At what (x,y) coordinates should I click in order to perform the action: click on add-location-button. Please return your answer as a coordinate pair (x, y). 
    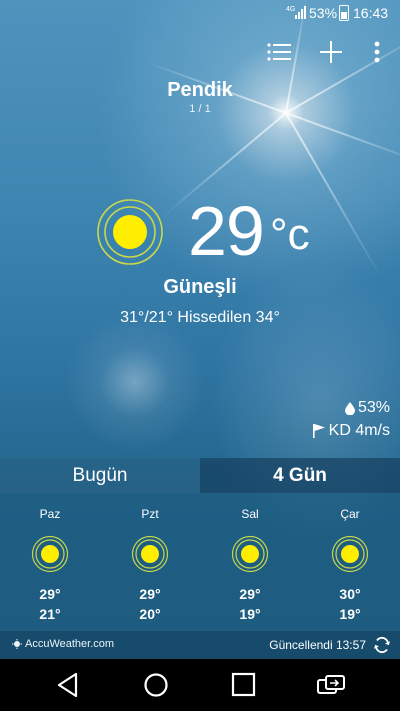
    Looking at the image, I should click on (331, 52).